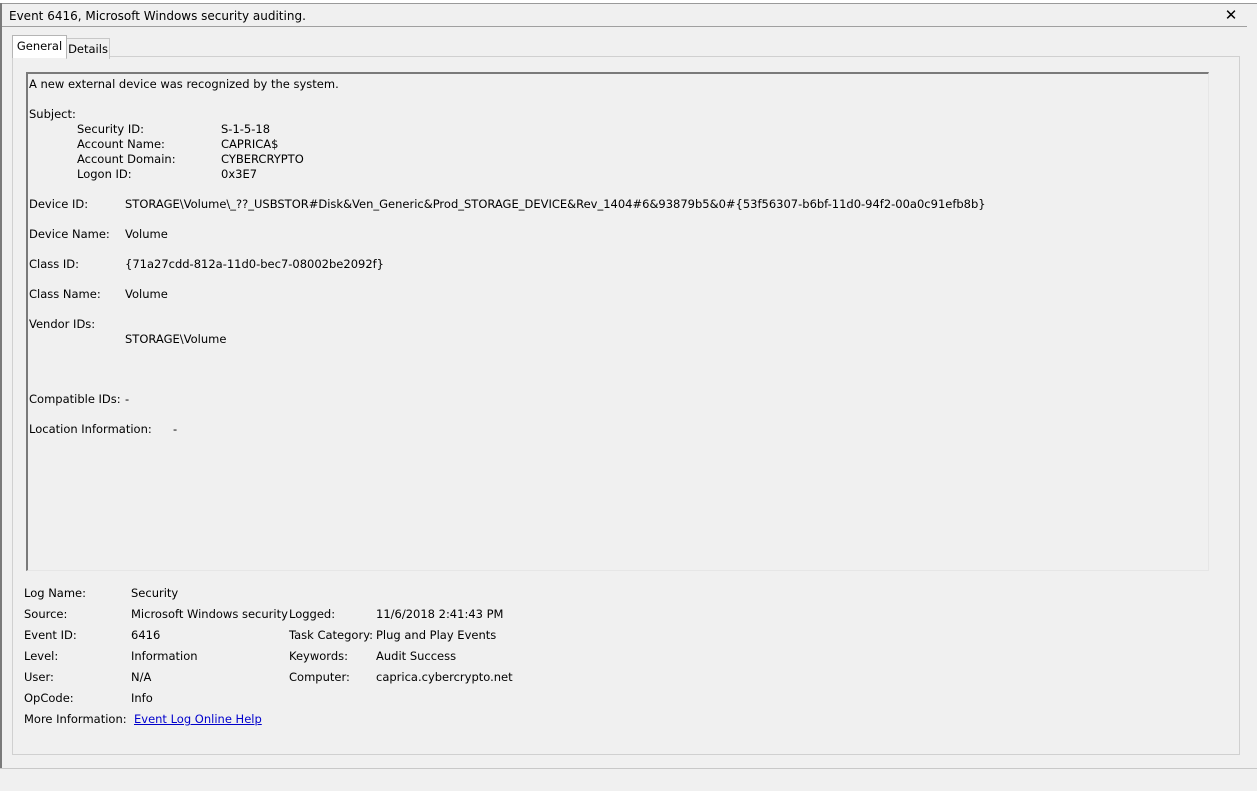 The height and width of the screenshot is (791, 1257). Describe the element at coordinates (54, 264) in the screenshot. I see `class-id-label: Class ID:` at that location.